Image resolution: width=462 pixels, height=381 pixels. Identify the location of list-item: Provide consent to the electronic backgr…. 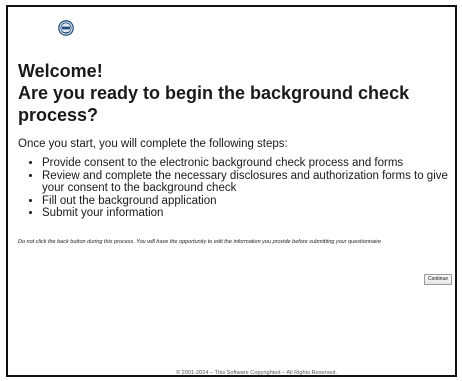
(245, 163).